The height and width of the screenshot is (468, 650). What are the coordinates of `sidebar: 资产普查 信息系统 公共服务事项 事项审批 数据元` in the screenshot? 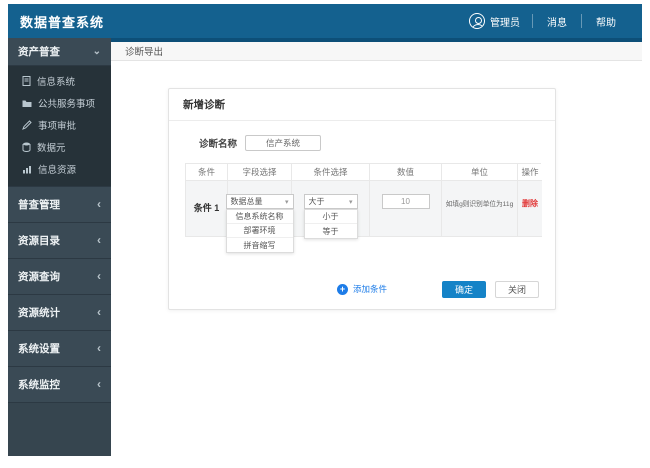 It's located at (59, 247).